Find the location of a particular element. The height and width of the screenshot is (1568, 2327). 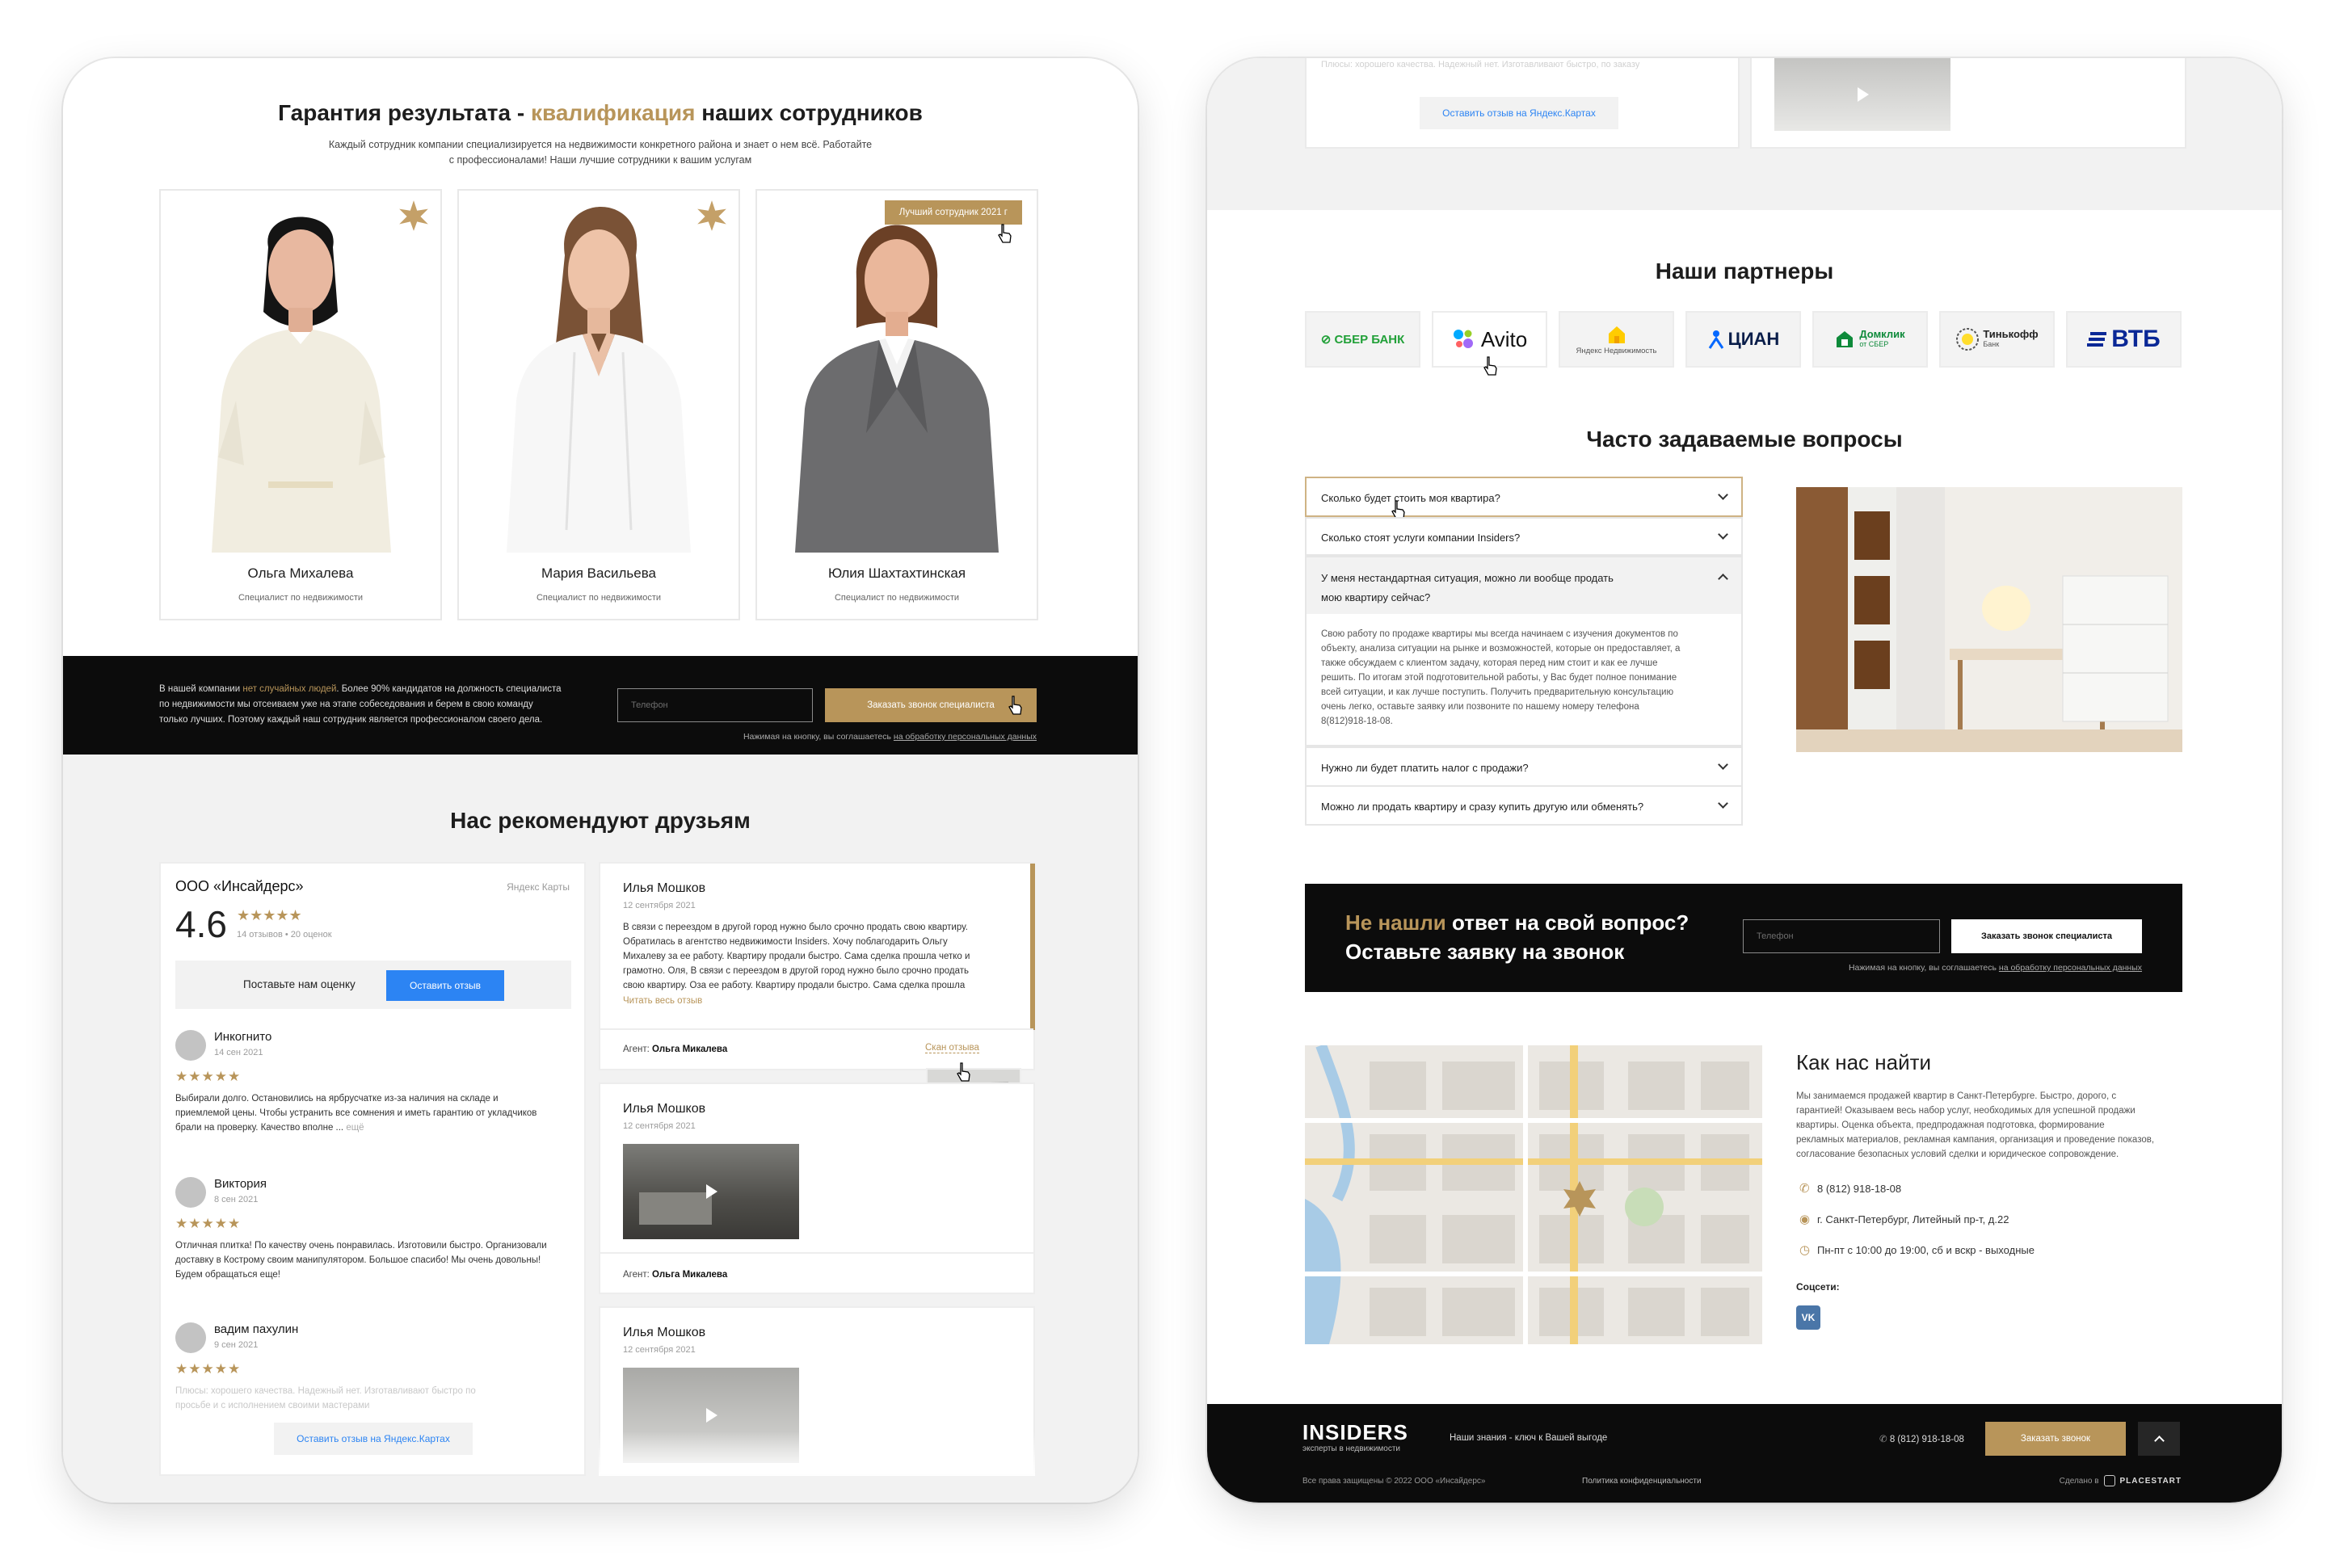

partner-logo-vtb: ВТБ is located at coordinates (2124, 339).